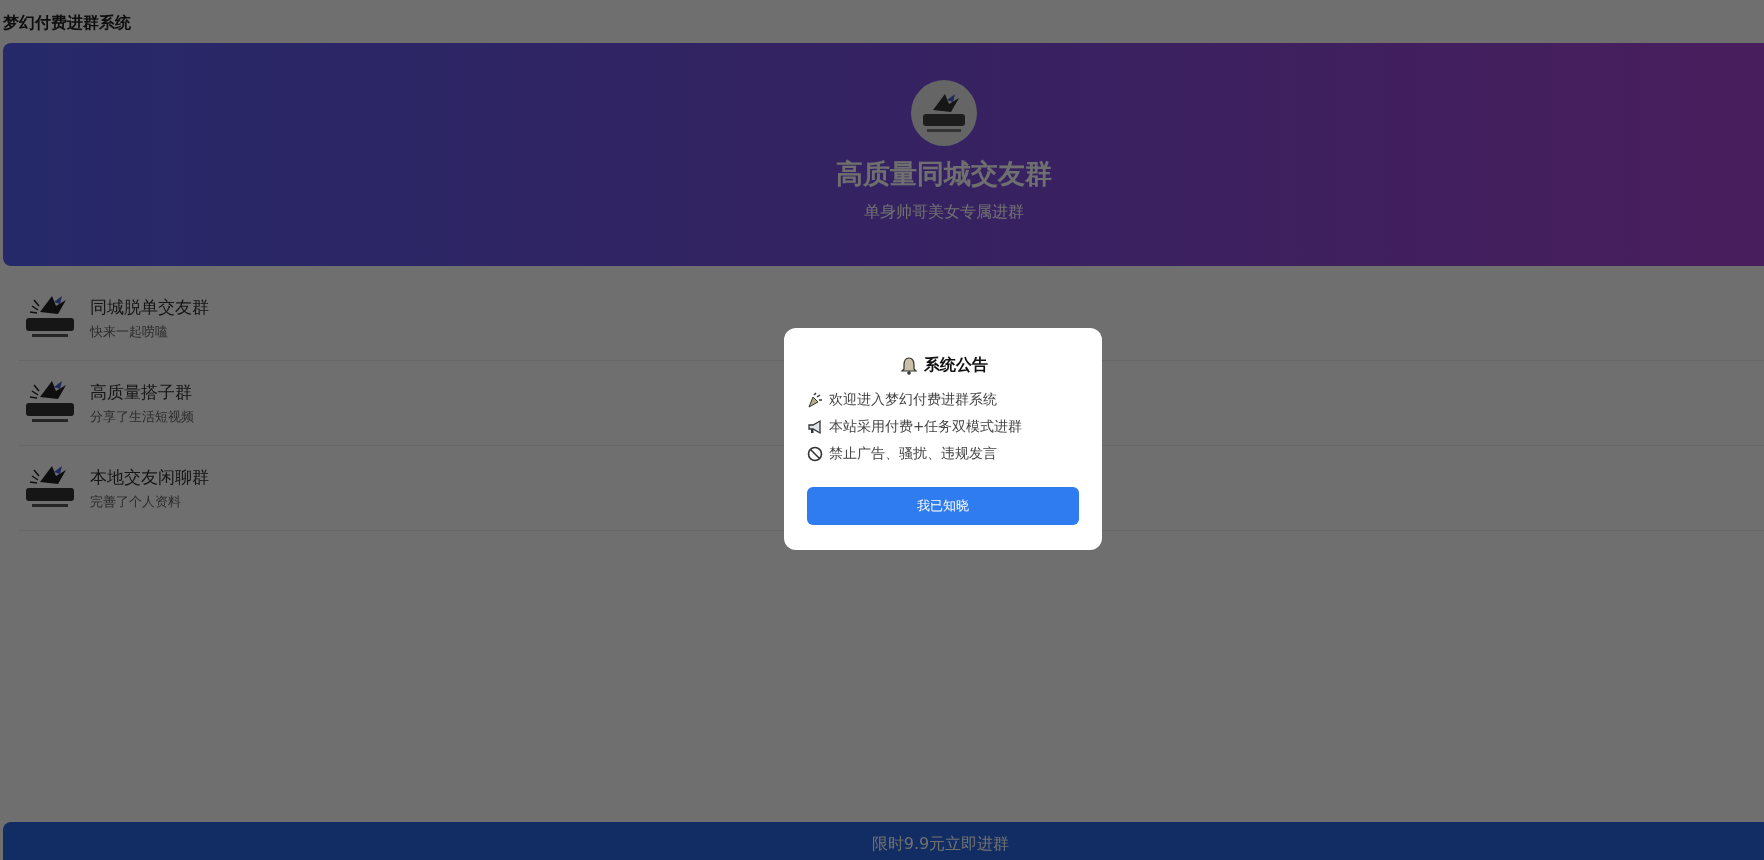 Image resolution: width=1764 pixels, height=860 pixels. What do you see at coordinates (142, 392) in the screenshot?
I see `group-name: 高质量搭子群` at bounding box center [142, 392].